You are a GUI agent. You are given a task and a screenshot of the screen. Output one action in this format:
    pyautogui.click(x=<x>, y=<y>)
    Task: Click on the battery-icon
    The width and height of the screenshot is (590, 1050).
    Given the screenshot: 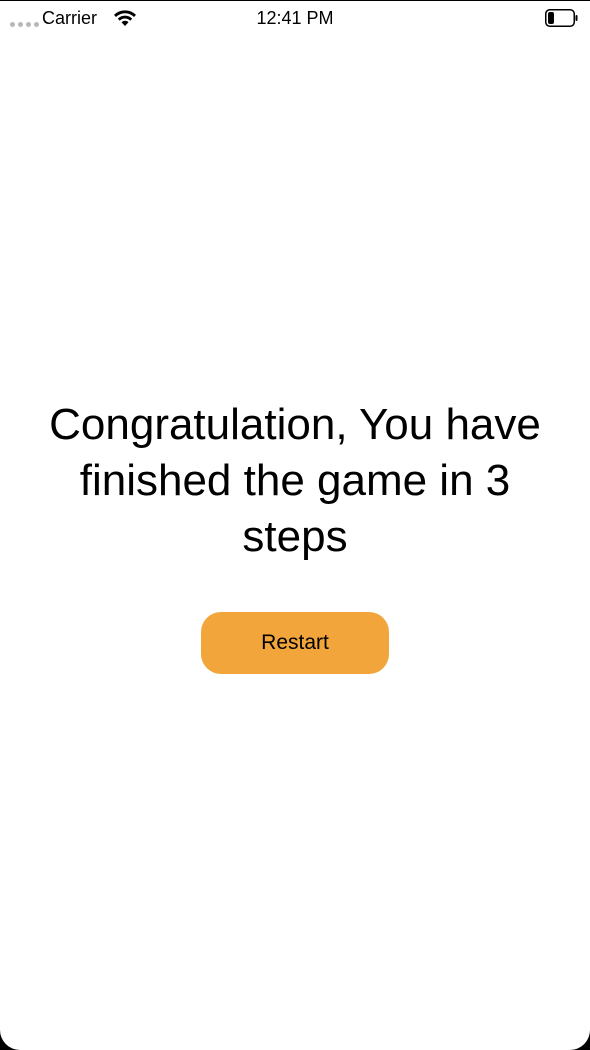 What is the action you would take?
    pyautogui.click(x=561, y=18)
    